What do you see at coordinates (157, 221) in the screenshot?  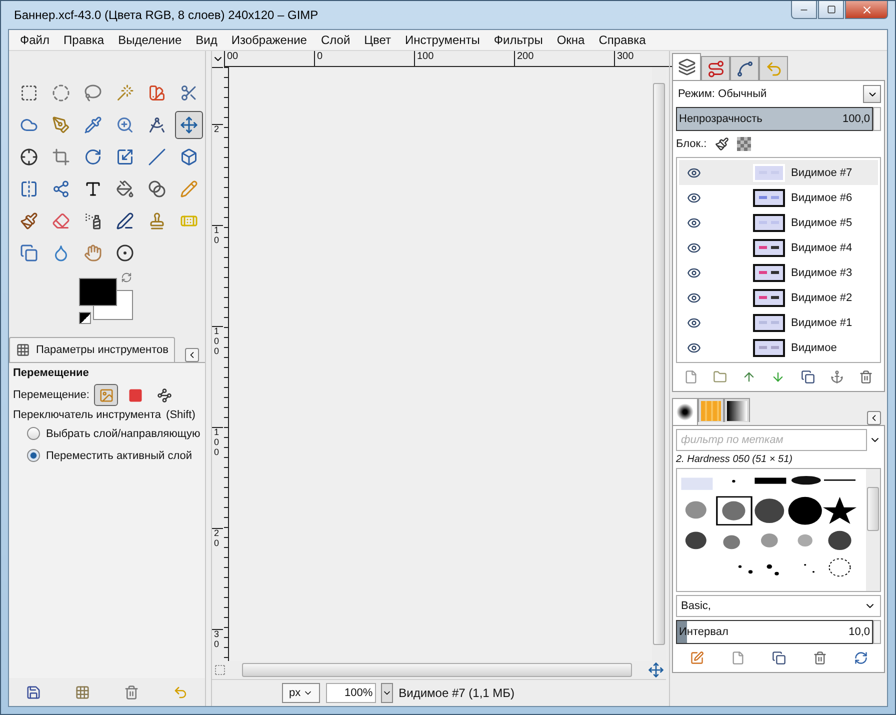 I see `stamp-icon` at bounding box center [157, 221].